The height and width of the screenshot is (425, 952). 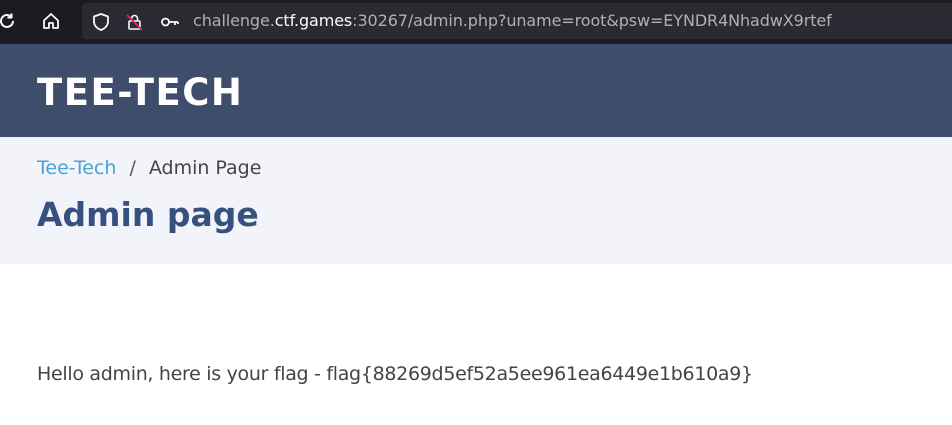 I want to click on page-title: Admin page, so click(x=148, y=214).